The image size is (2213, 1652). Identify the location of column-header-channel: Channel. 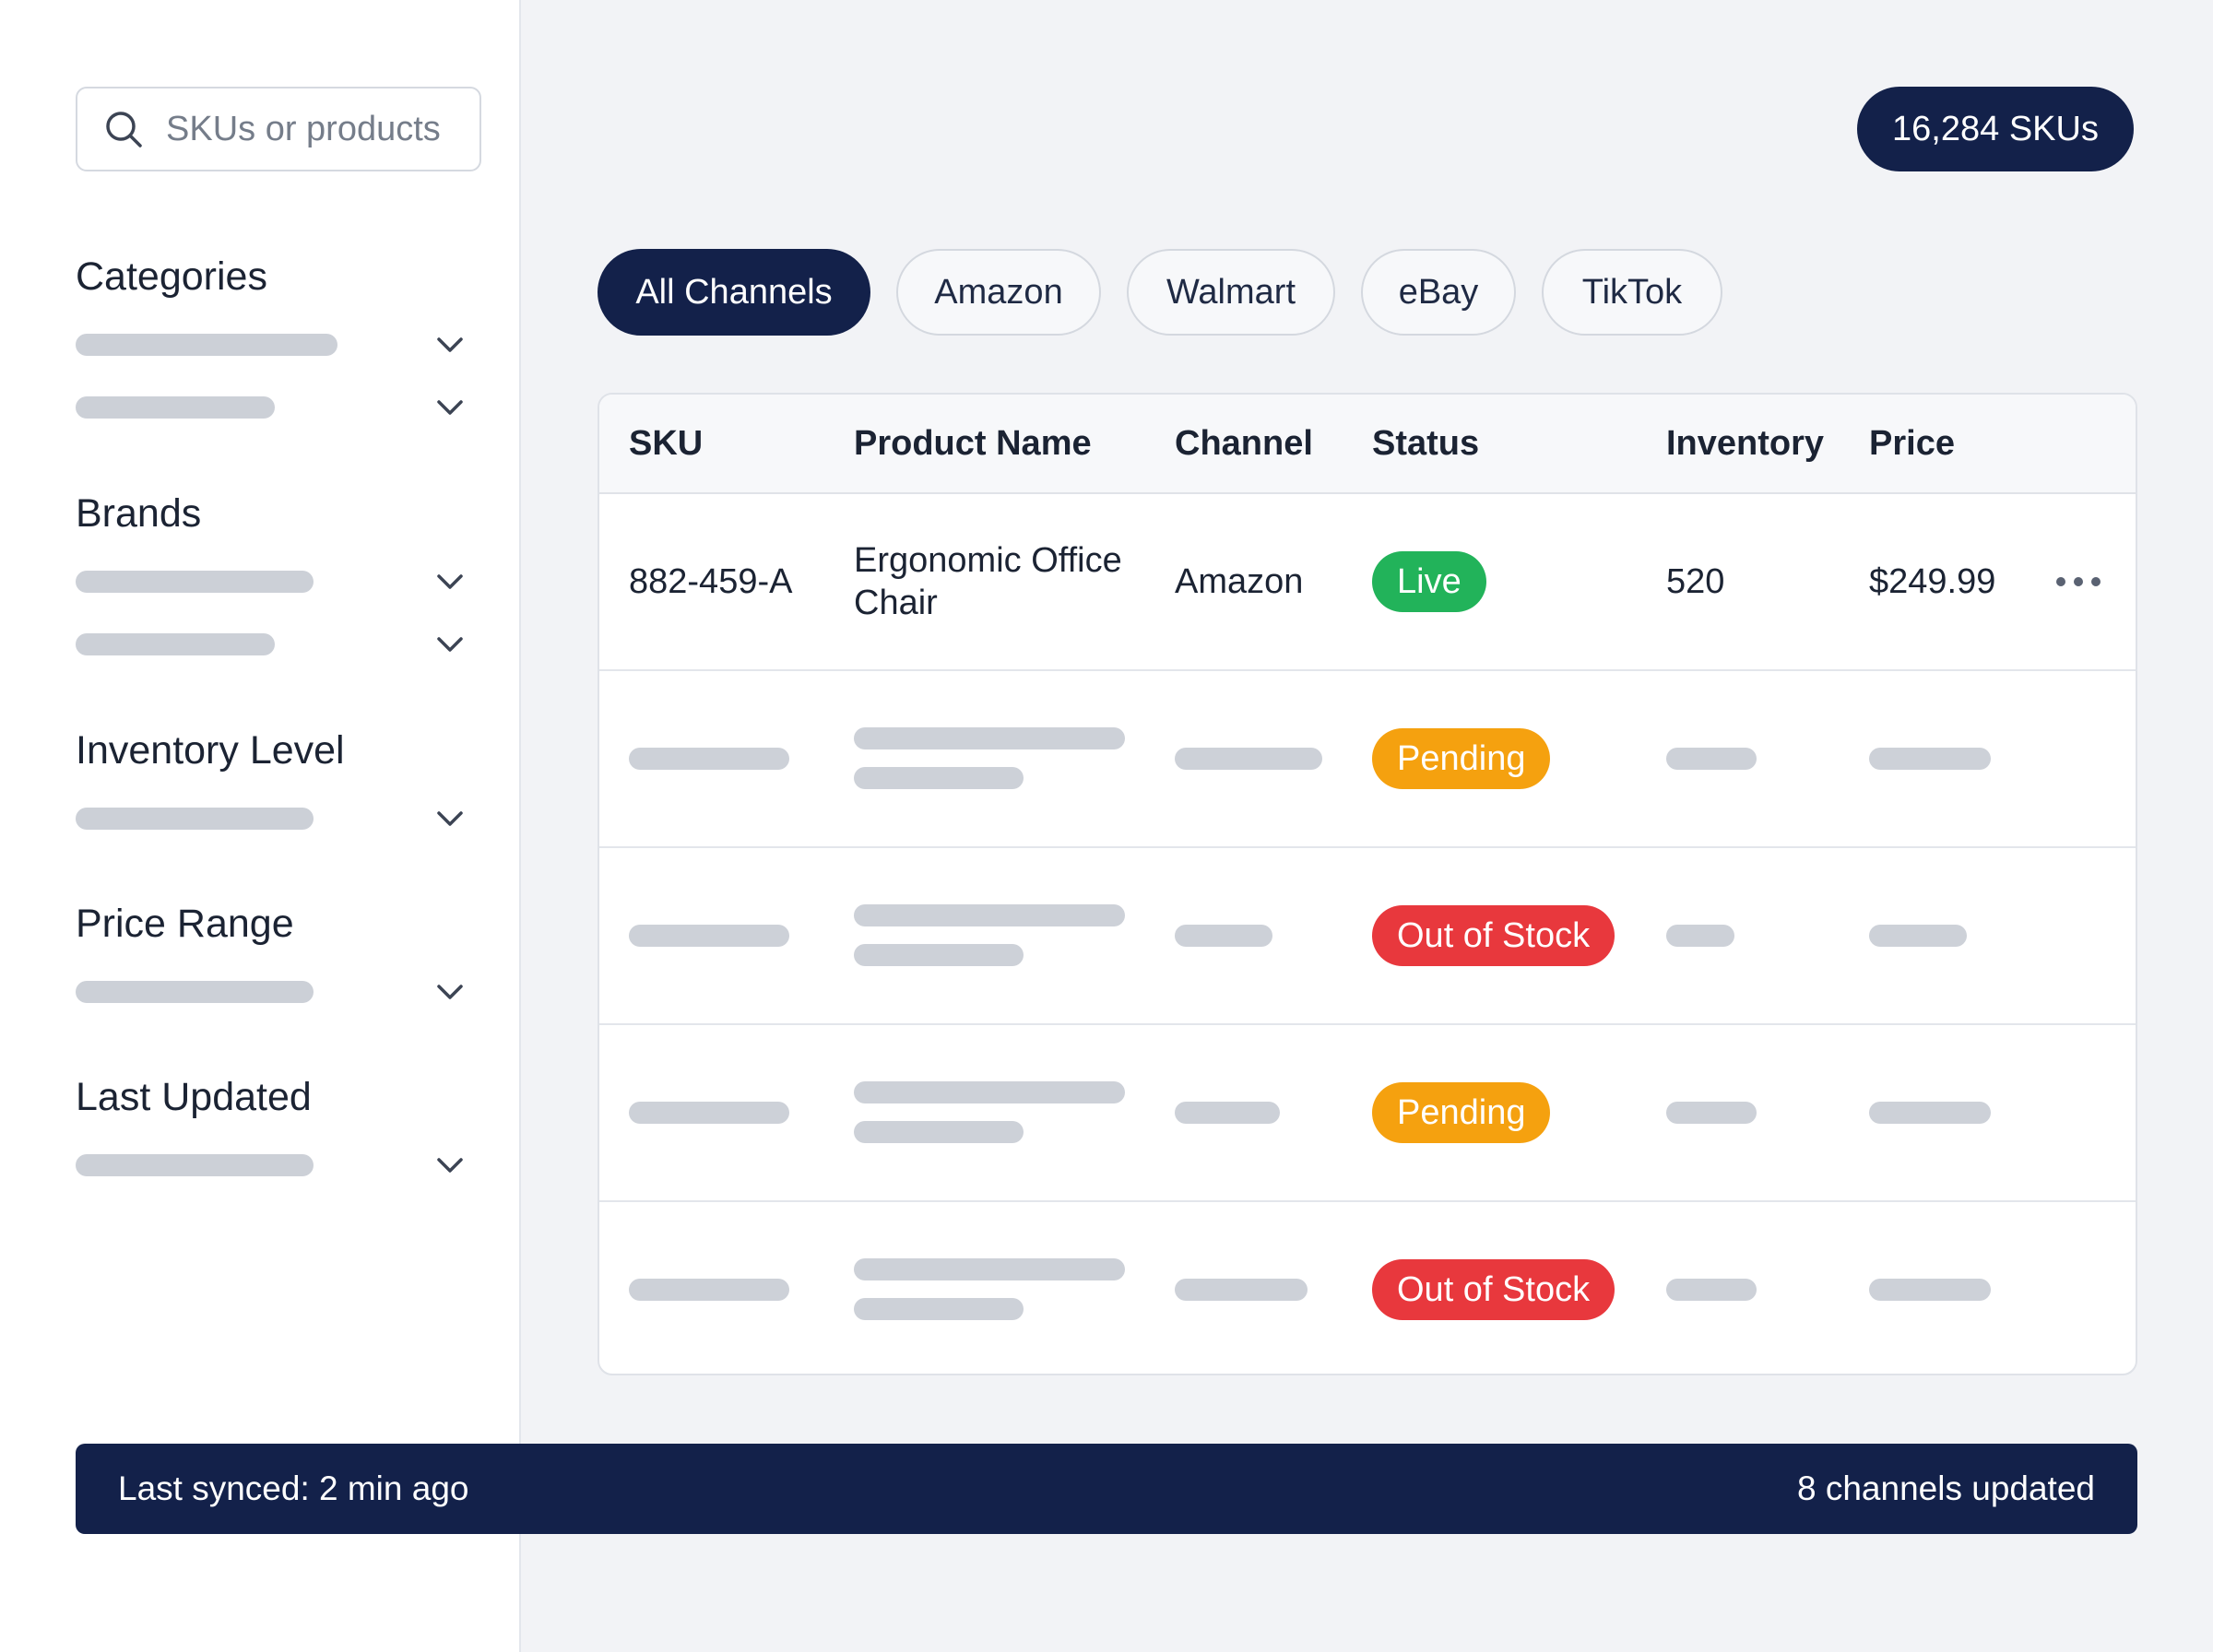
(1244, 443).